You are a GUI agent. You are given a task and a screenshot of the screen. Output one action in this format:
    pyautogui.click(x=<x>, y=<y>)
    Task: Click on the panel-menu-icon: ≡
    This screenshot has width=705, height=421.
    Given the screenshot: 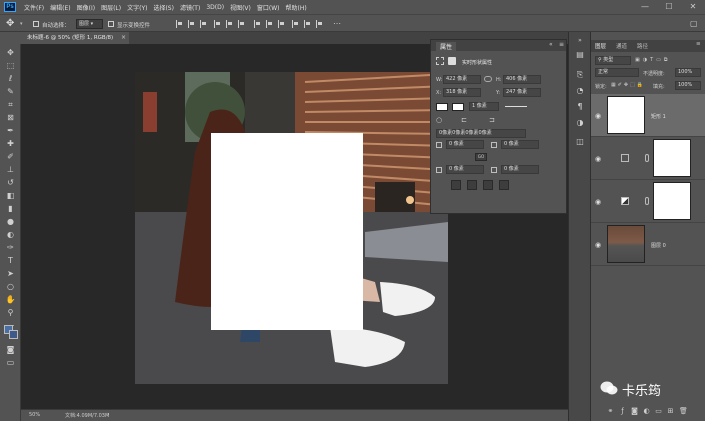 What is the action you would take?
    pyautogui.click(x=561, y=44)
    